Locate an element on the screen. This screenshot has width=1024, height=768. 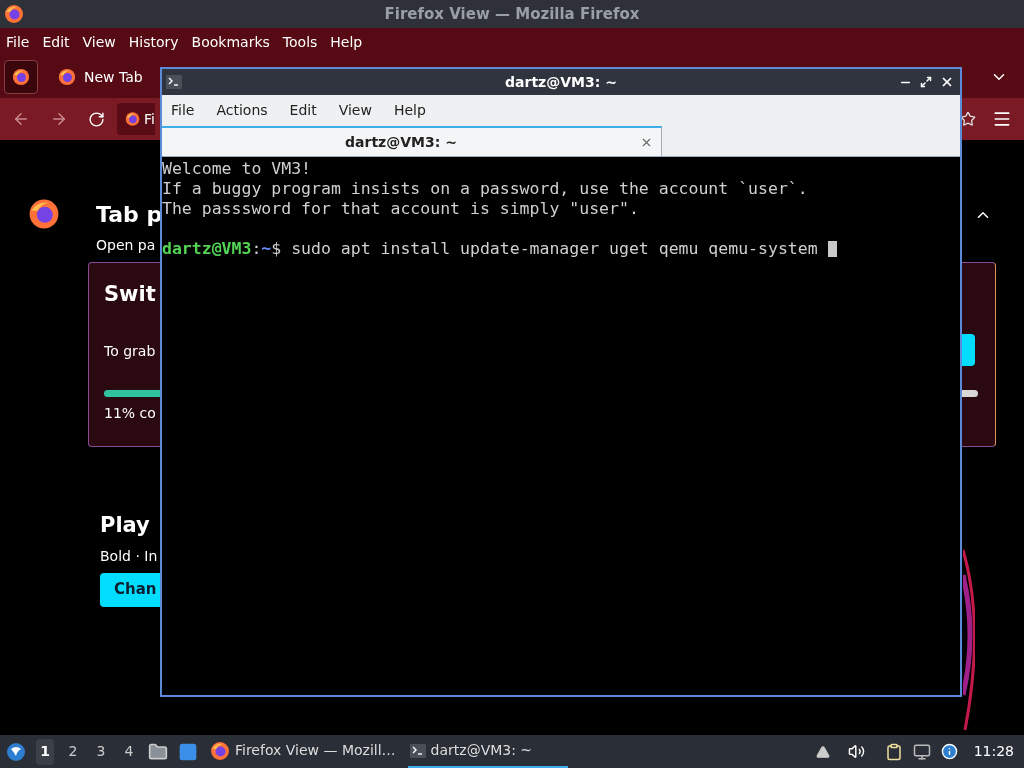
menu-item: Actions is located at coordinates (242, 110).